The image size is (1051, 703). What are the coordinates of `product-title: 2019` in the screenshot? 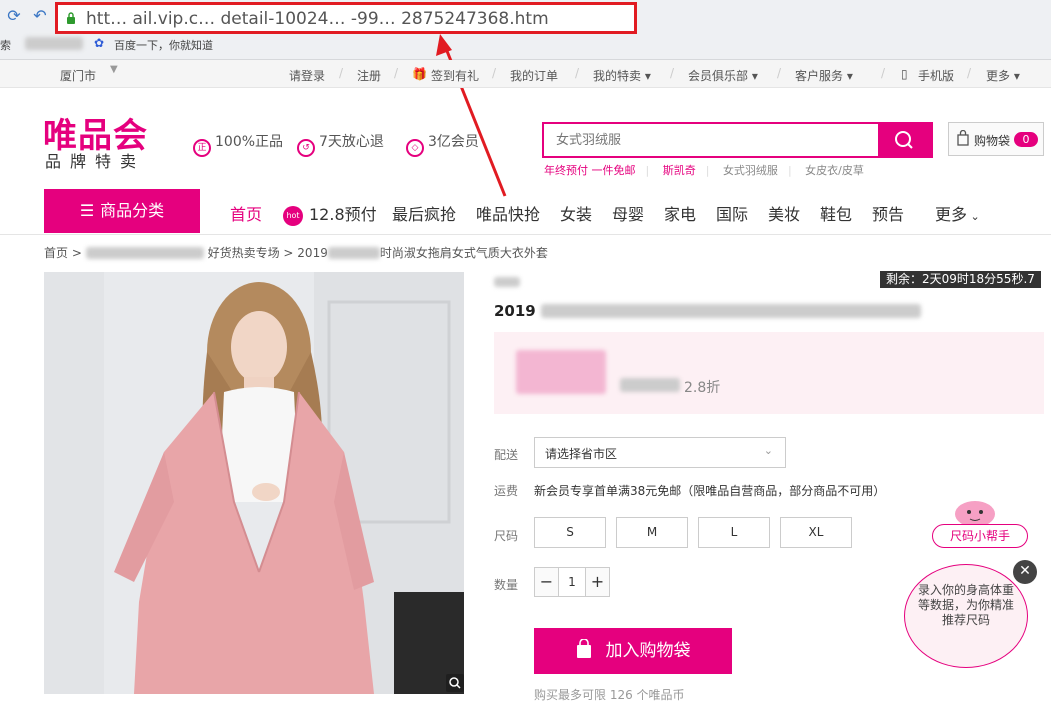 It's located at (707, 311).